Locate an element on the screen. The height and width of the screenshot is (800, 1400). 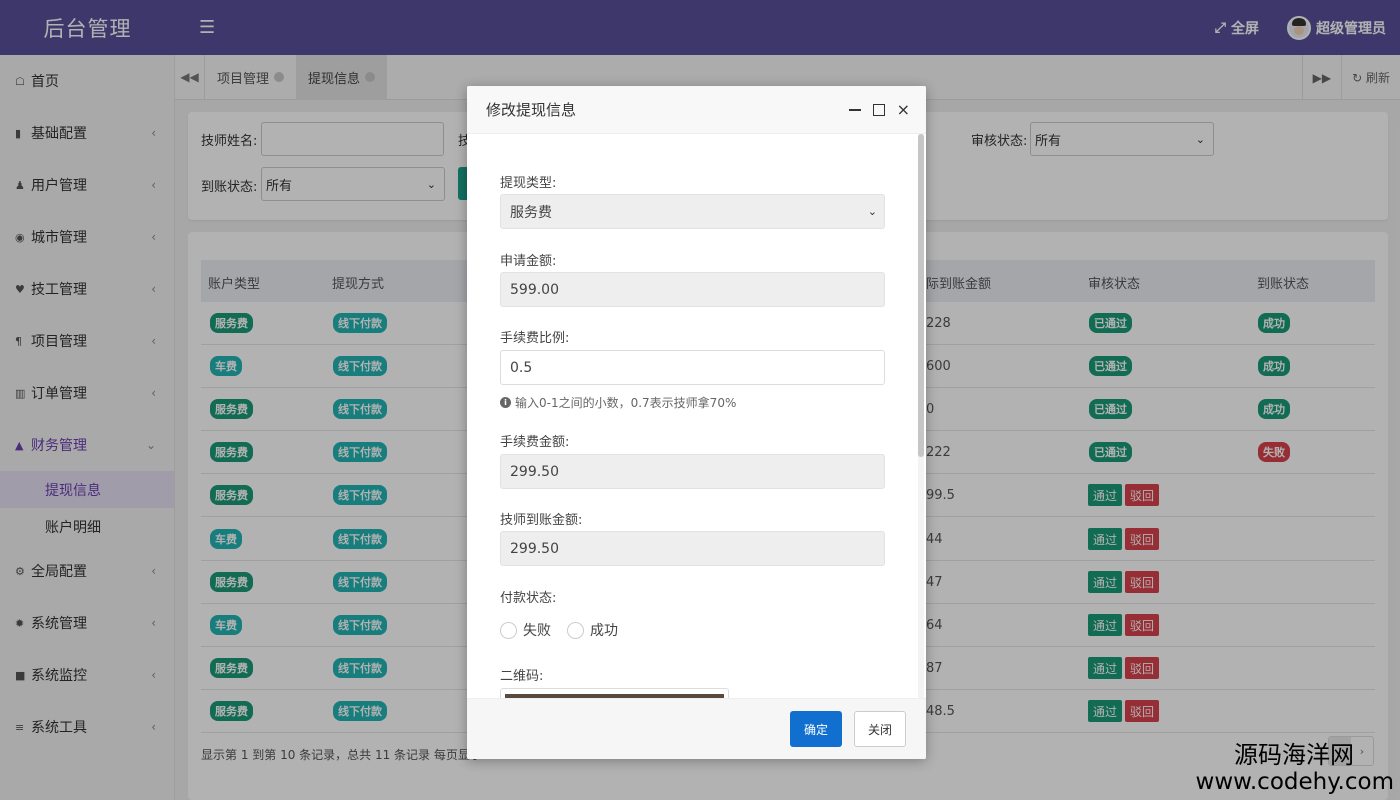
fee-ratio-help: i 输入0-1之间的小数，0.7表示技师拿70% is located at coordinates (618, 402).